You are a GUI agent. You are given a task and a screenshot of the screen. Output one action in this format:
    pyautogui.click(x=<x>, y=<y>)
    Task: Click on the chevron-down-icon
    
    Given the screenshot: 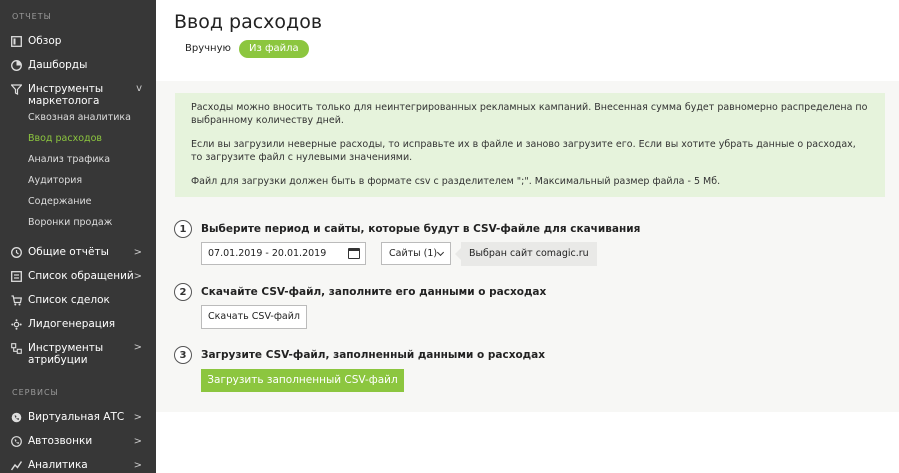 What is the action you would take?
    pyautogui.click(x=440, y=252)
    